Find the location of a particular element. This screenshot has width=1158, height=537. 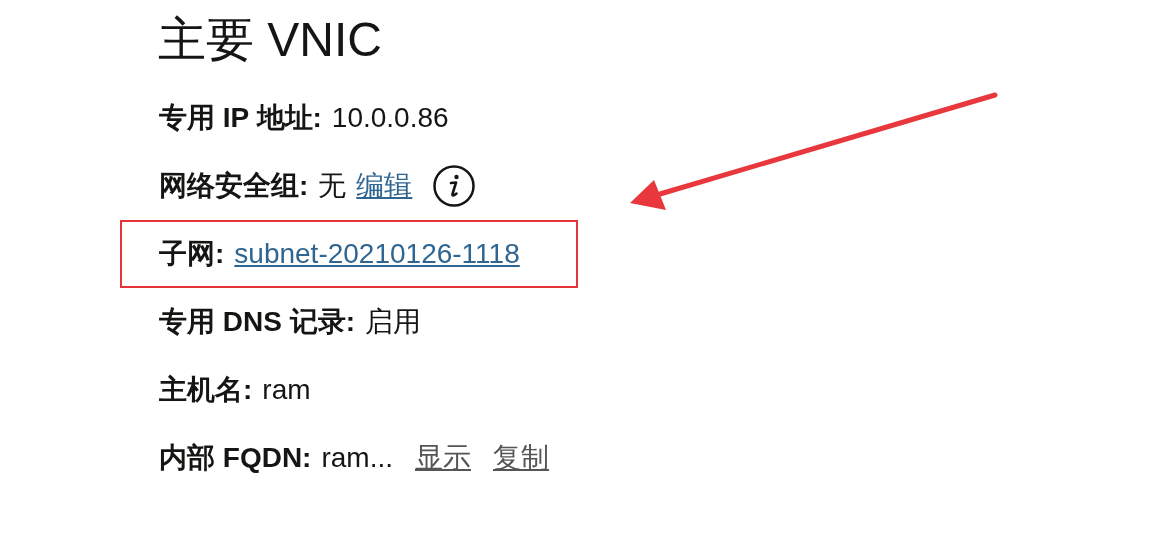

section-title: 主要 VNIC is located at coordinates (270, 40).